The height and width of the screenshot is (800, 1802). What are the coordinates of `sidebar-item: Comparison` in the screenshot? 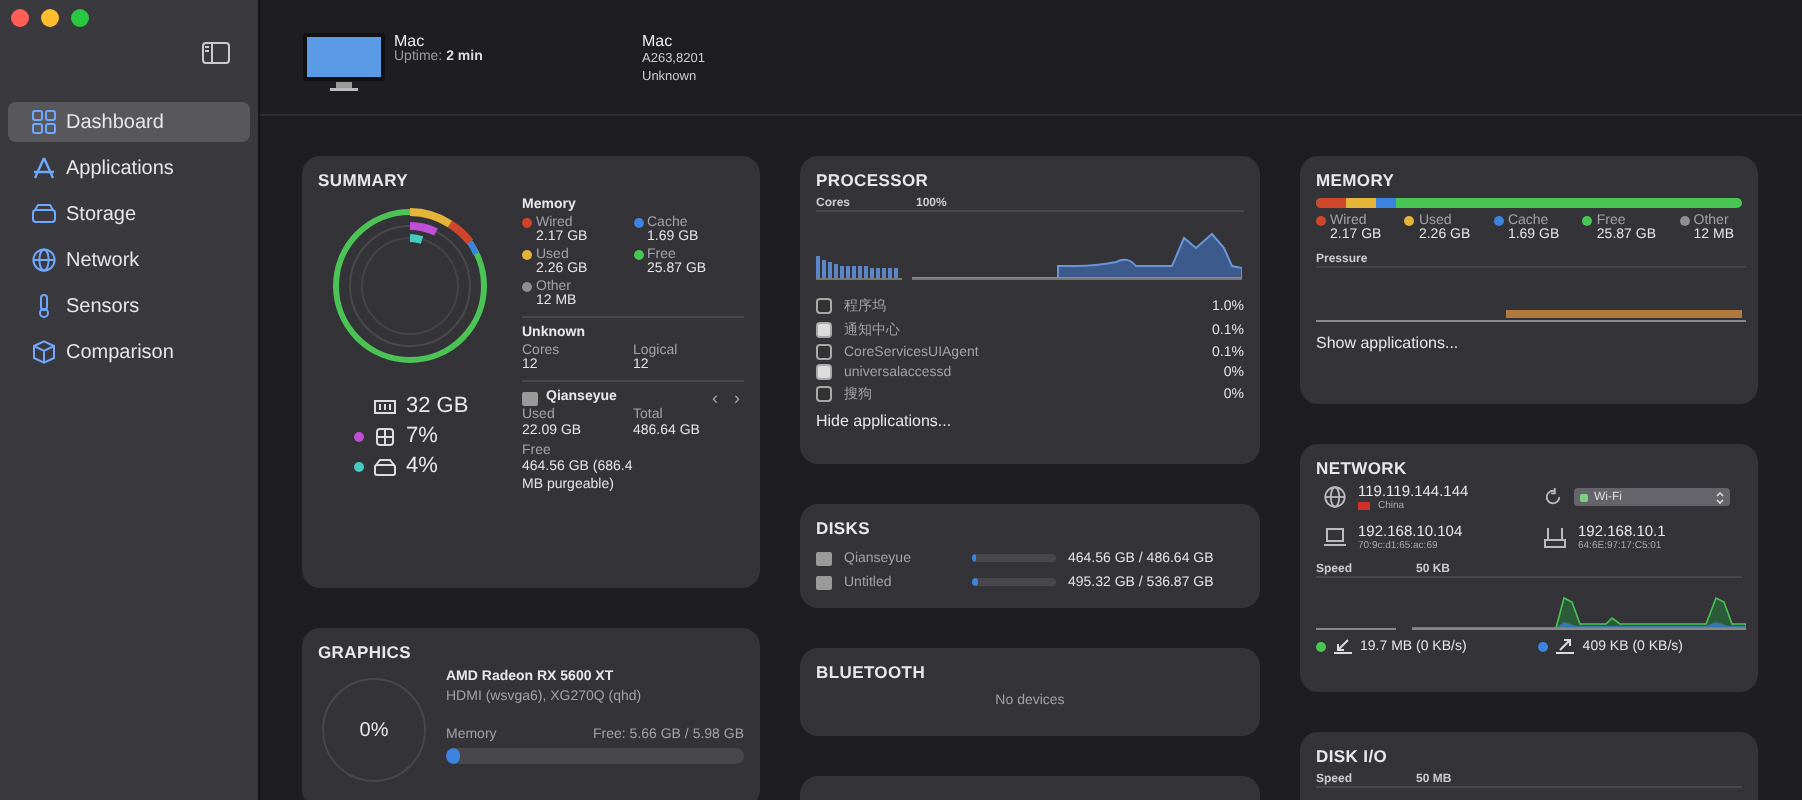 It's located at (129, 352).